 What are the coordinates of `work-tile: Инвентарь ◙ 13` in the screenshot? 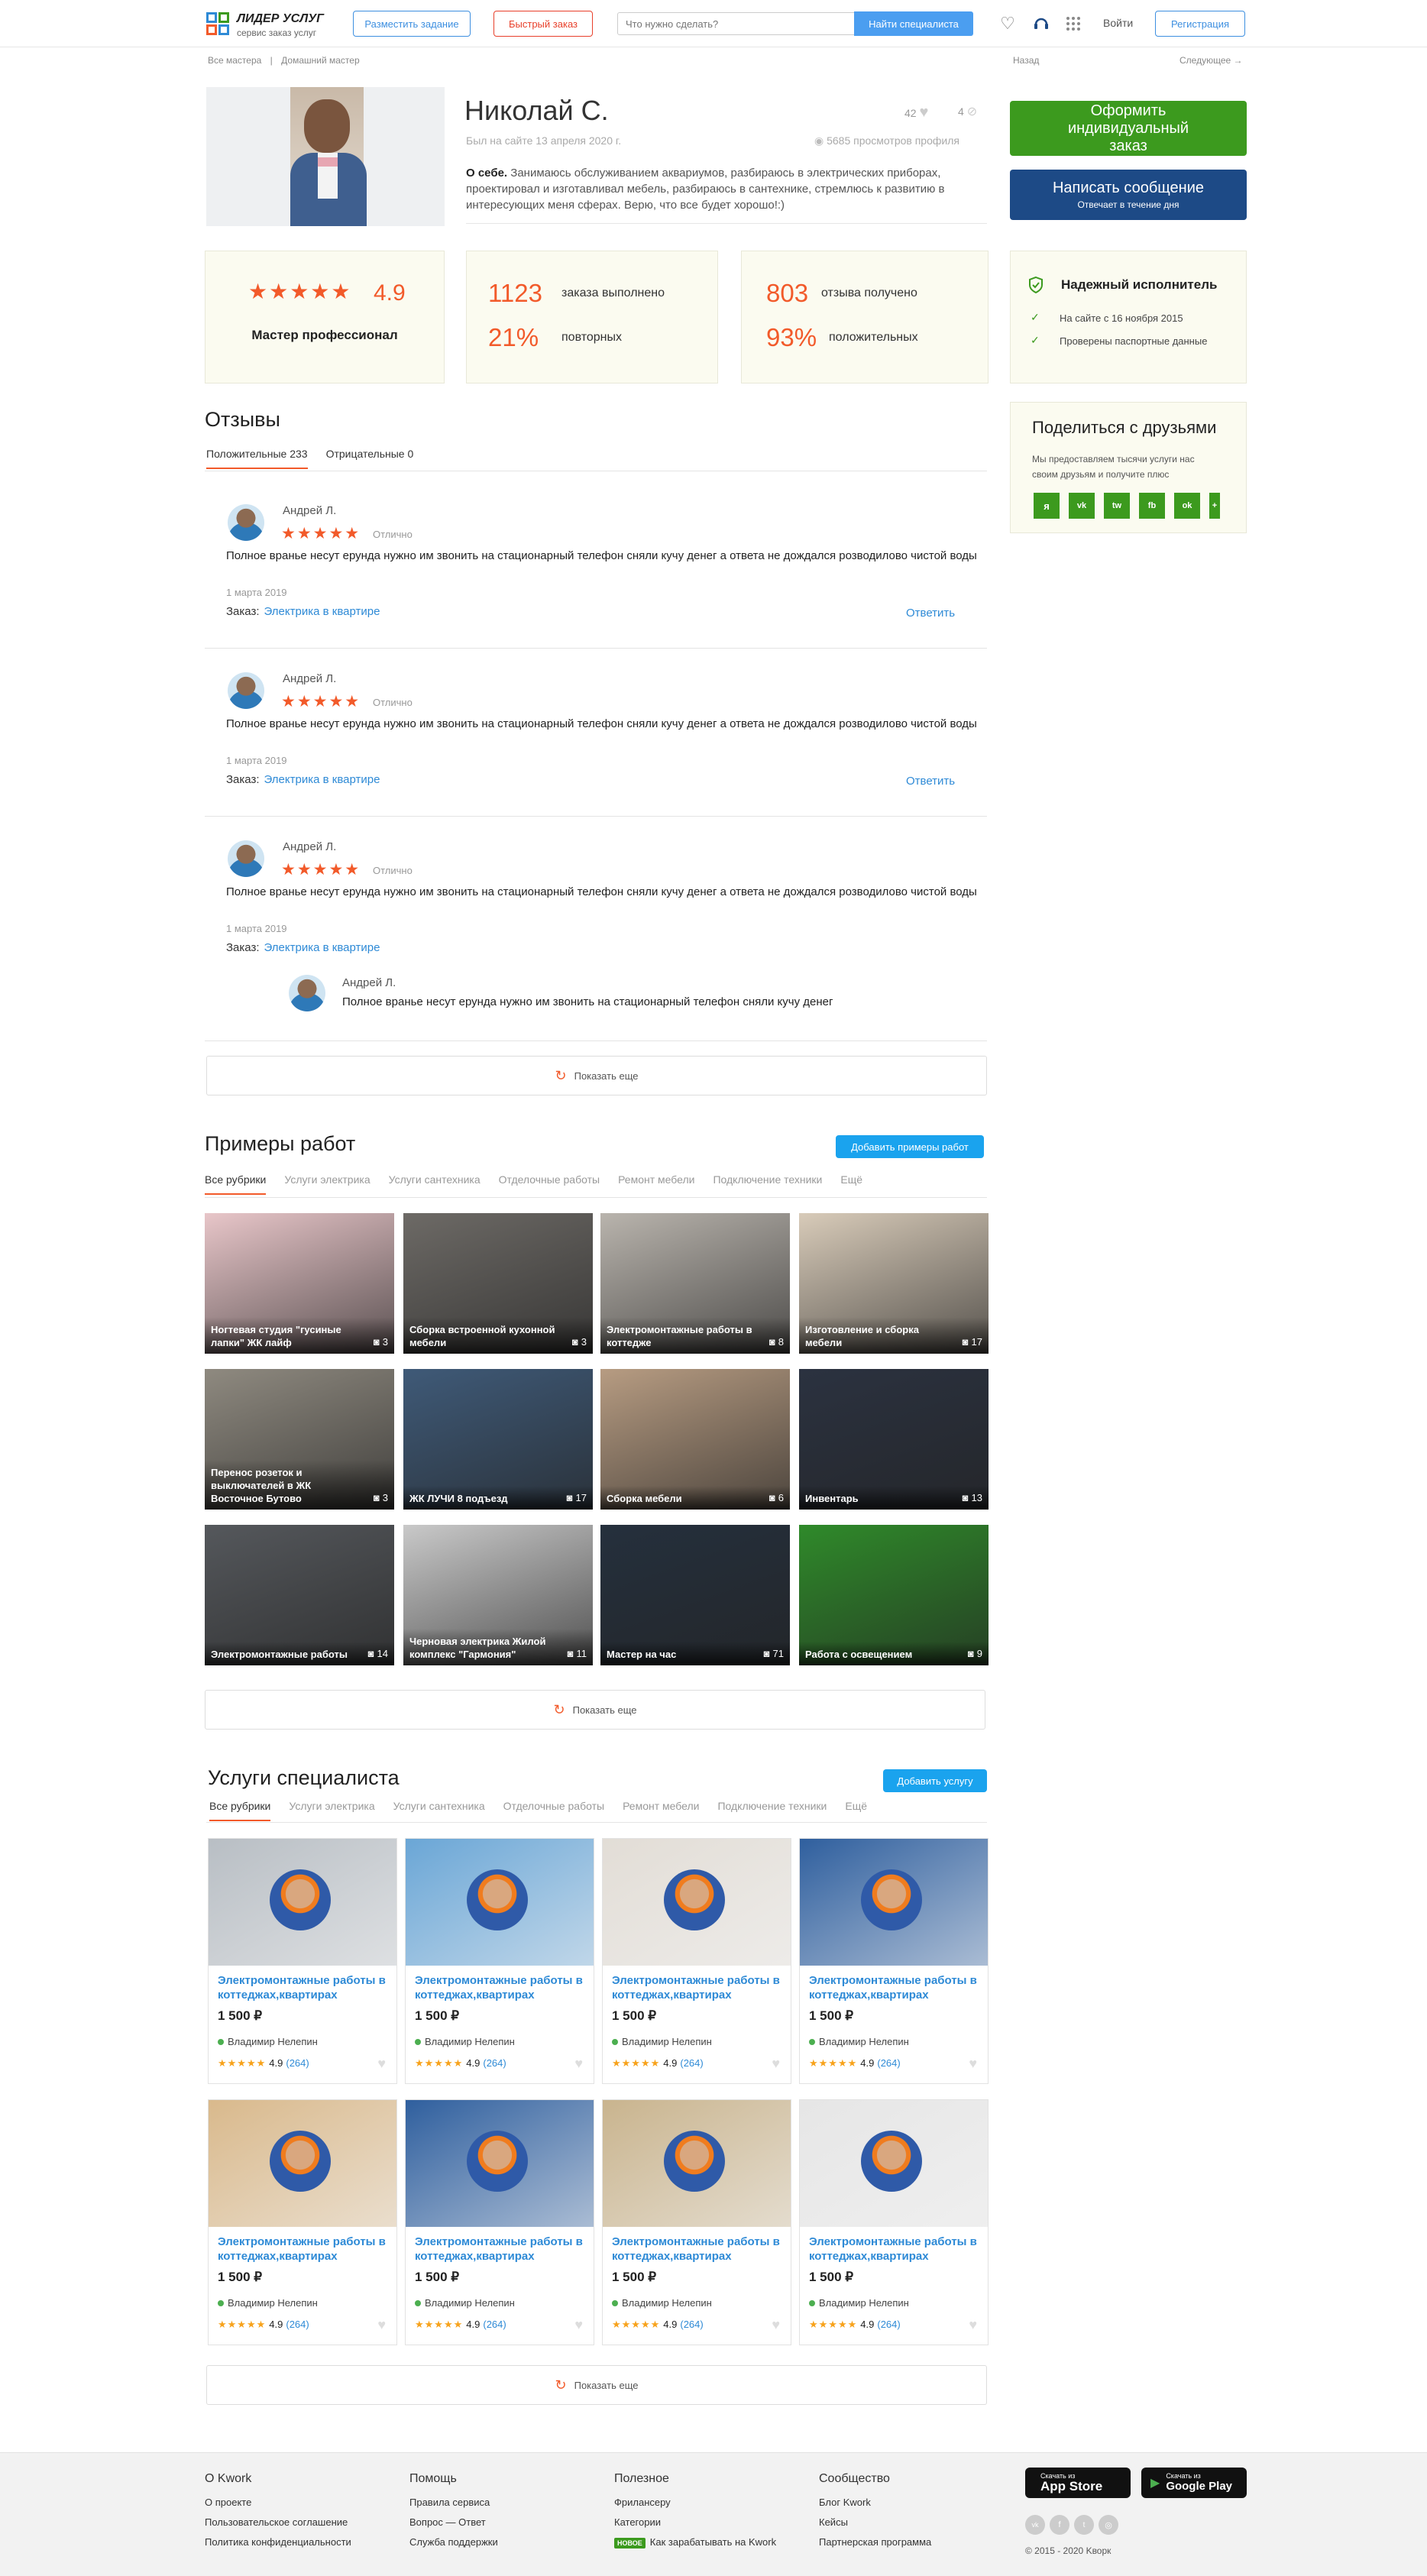 It's located at (894, 1439).